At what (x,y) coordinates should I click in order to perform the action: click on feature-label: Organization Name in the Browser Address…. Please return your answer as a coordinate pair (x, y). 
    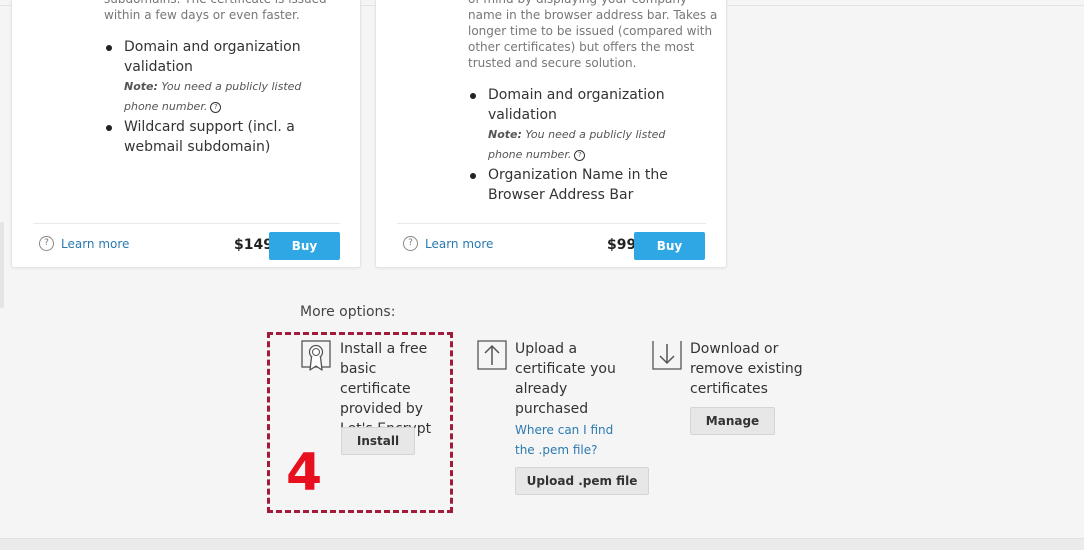
    Looking at the image, I should click on (578, 185).